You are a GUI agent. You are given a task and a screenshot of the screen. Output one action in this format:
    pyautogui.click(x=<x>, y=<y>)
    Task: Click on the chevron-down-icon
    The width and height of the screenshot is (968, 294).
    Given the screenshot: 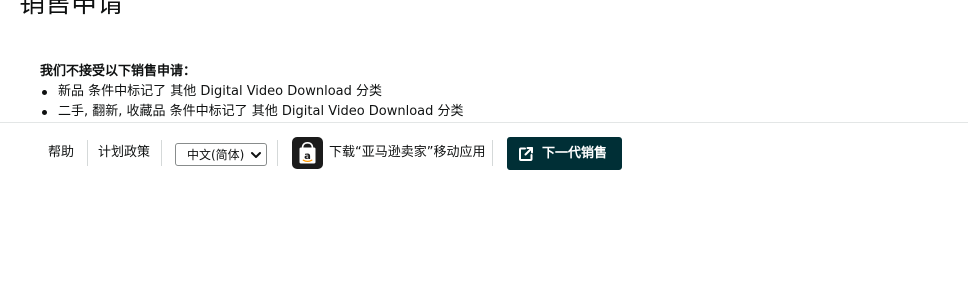 What is the action you would take?
    pyautogui.click(x=256, y=155)
    